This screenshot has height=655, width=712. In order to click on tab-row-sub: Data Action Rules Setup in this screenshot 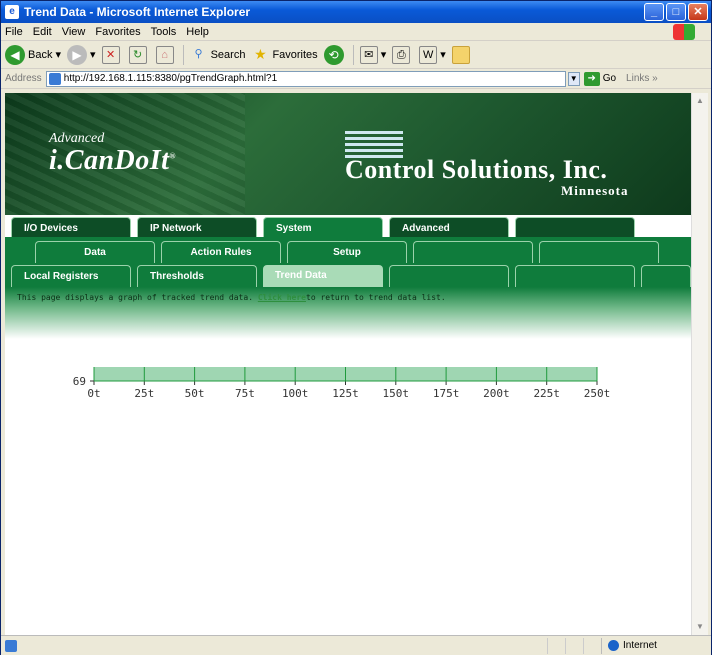, I will do `click(348, 251)`.